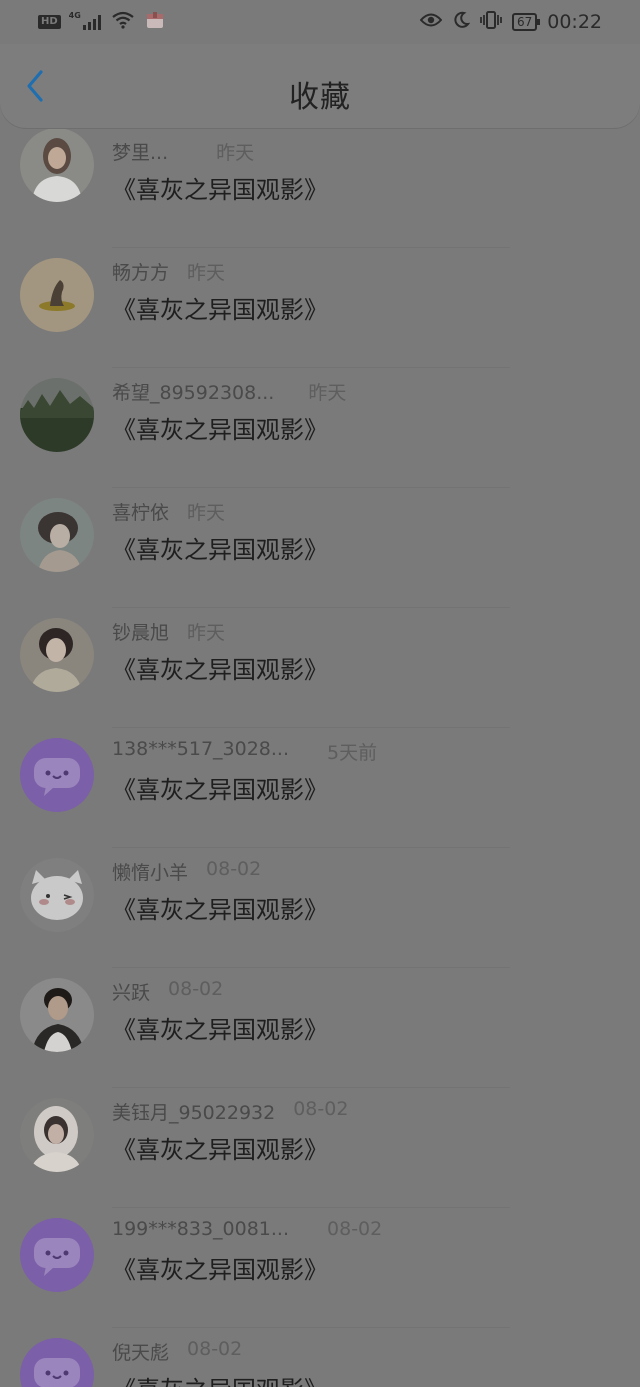 The width and height of the screenshot is (640, 1387). I want to click on item-meta: 199***833_0081... 08-02, so click(247, 1229).